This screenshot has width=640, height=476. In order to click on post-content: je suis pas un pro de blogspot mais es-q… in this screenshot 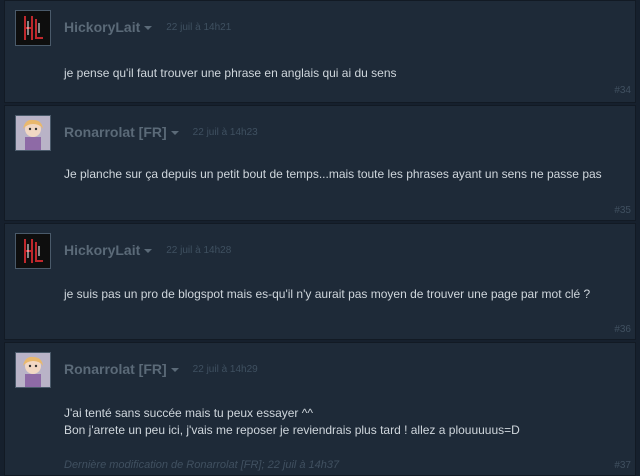, I will do `click(327, 294)`.